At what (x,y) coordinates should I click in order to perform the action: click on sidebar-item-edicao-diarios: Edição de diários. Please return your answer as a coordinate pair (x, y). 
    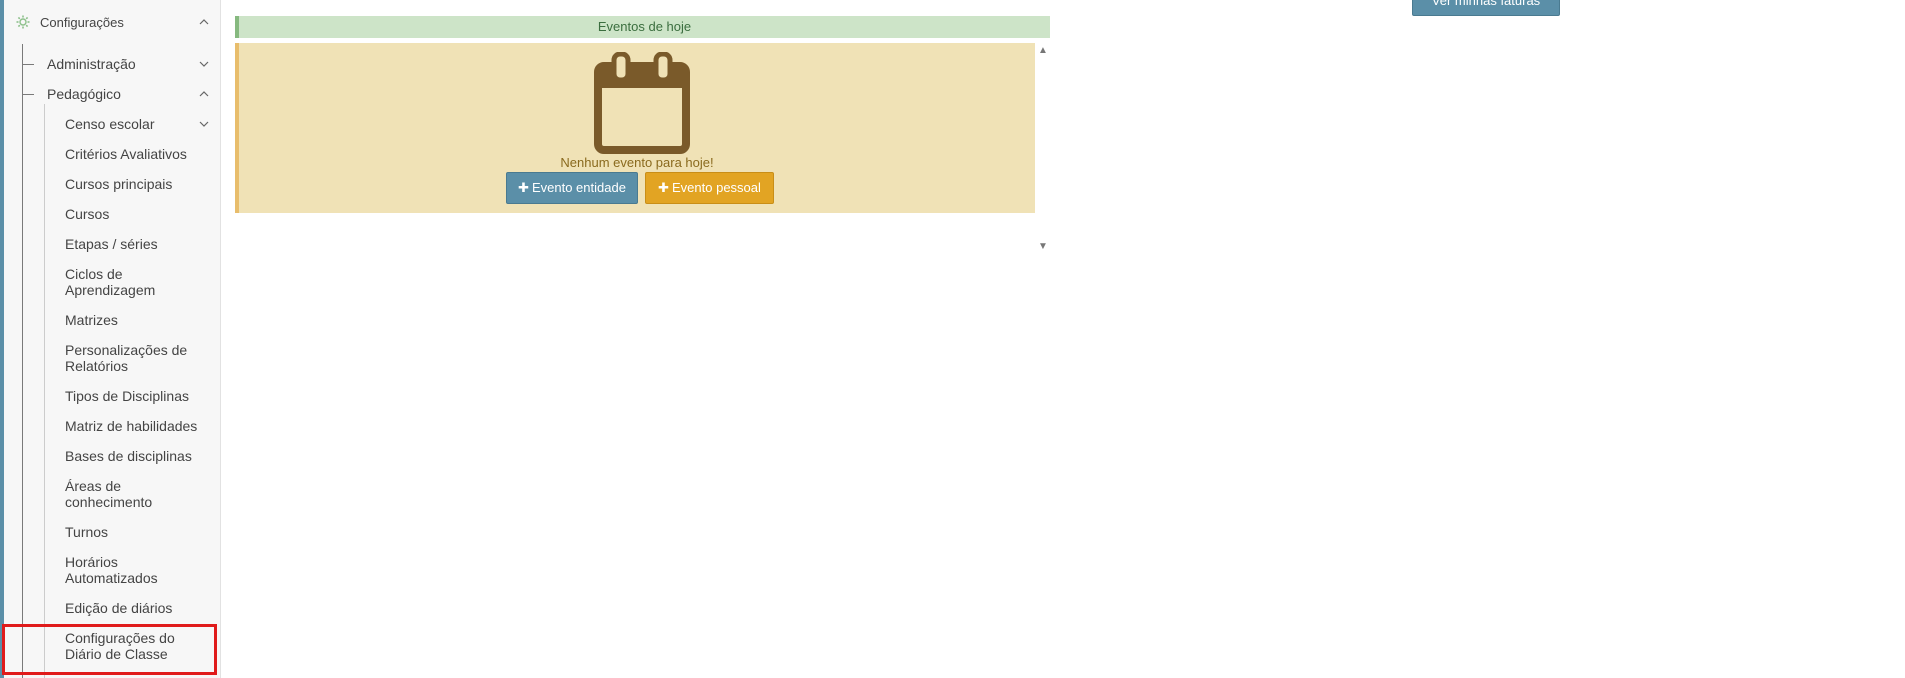
    Looking at the image, I should click on (118, 608).